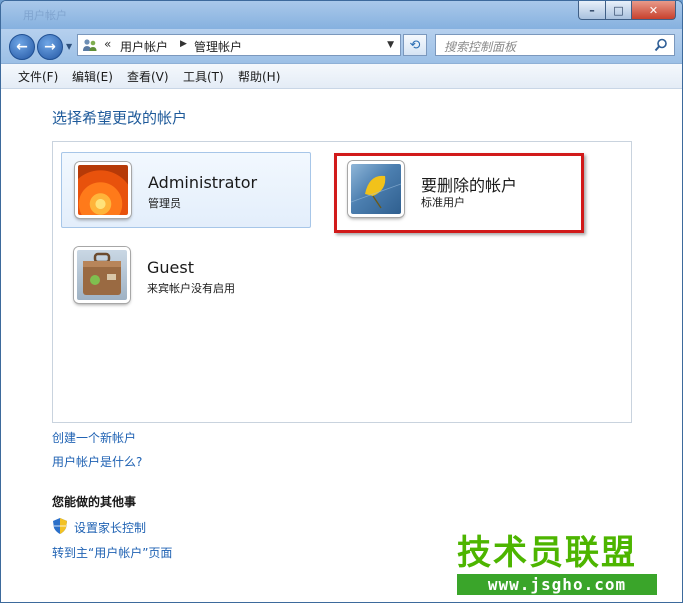 The image size is (683, 603). I want to click on red-highlight-box, so click(459, 193).